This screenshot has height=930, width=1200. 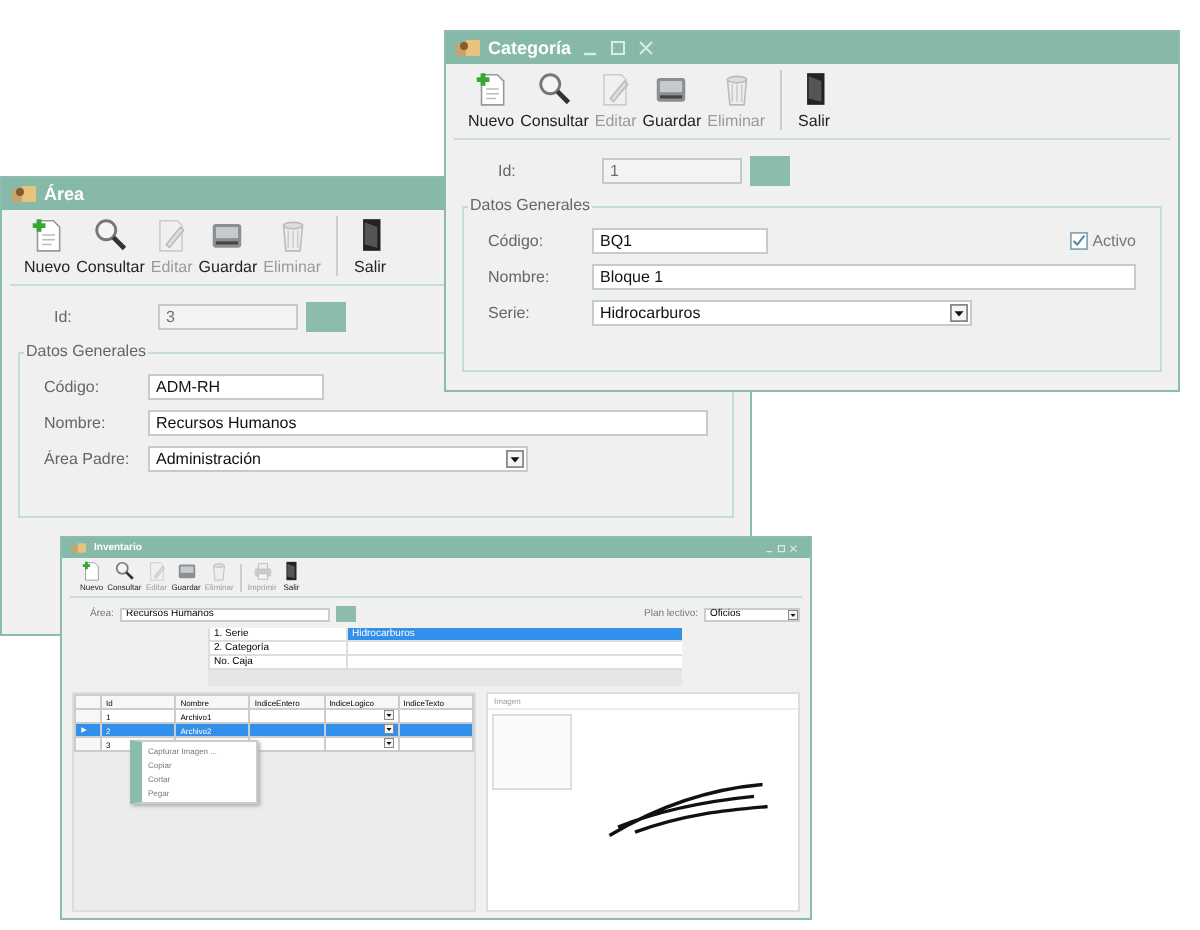 What do you see at coordinates (64, 194) in the screenshot?
I see `window-title: Área` at bounding box center [64, 194].